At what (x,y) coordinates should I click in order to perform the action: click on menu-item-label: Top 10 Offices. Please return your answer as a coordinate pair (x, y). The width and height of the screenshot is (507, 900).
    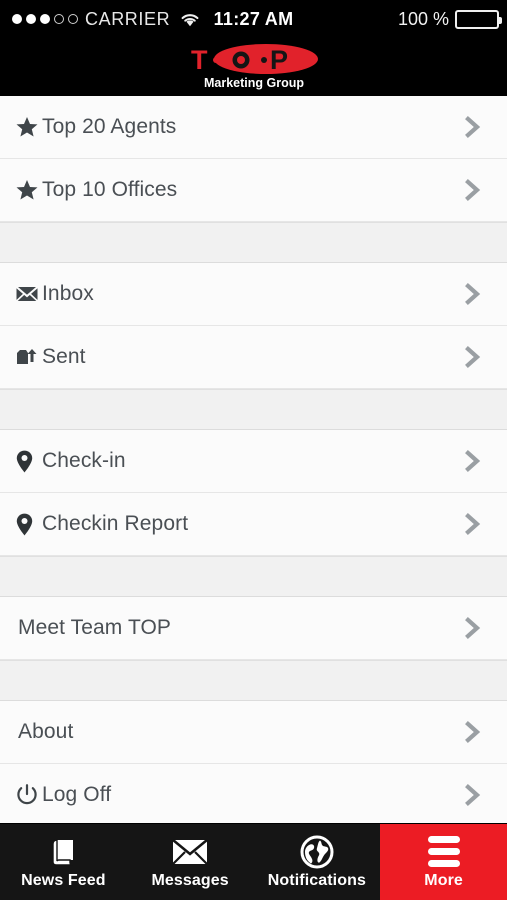
    Looking at the image, I should click on (110, 189).